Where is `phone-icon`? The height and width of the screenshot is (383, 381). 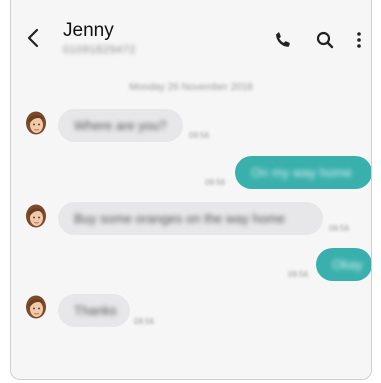
phone-icon is located at coordinates (283, 39).